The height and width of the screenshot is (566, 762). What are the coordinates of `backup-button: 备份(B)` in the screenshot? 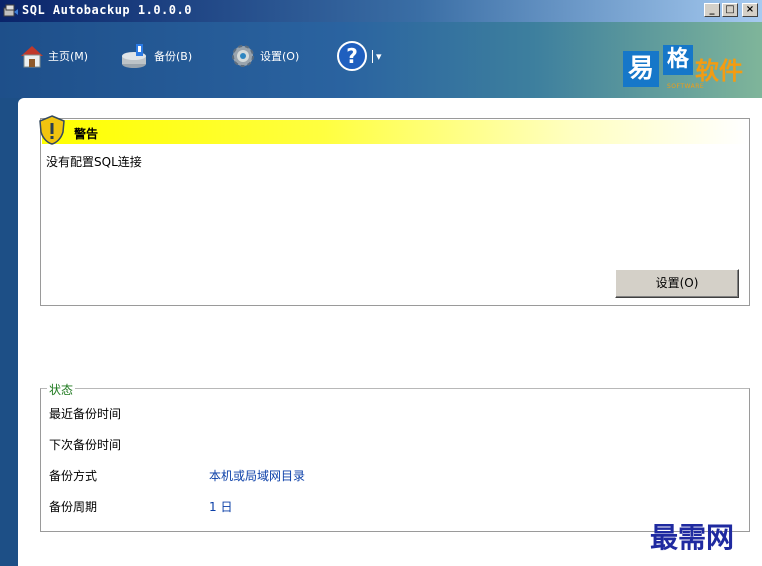 It's located at (156, 56).